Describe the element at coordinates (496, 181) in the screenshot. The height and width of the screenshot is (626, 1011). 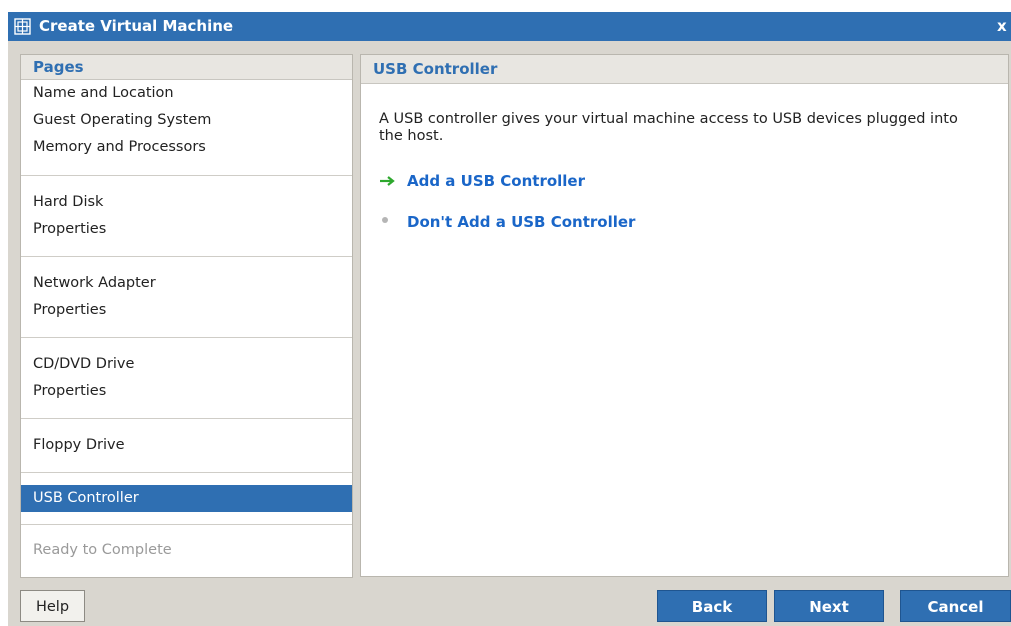
I see `add-usb-controller-label: Add a USB Controller` at that location.